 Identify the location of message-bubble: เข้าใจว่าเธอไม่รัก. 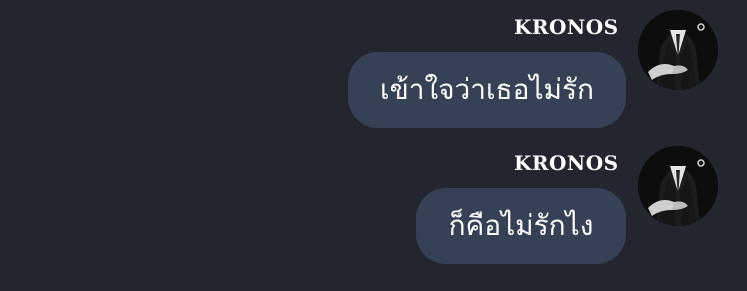
(487, 90).